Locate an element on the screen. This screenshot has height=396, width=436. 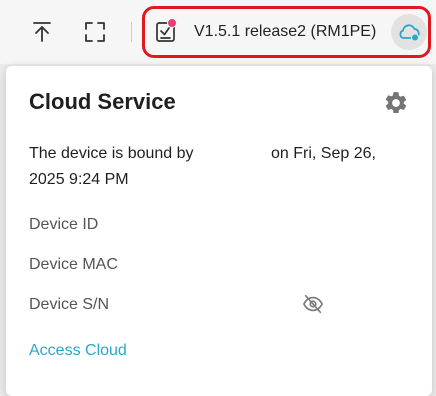
cloud-service-button is located at coordinates (409, 32).